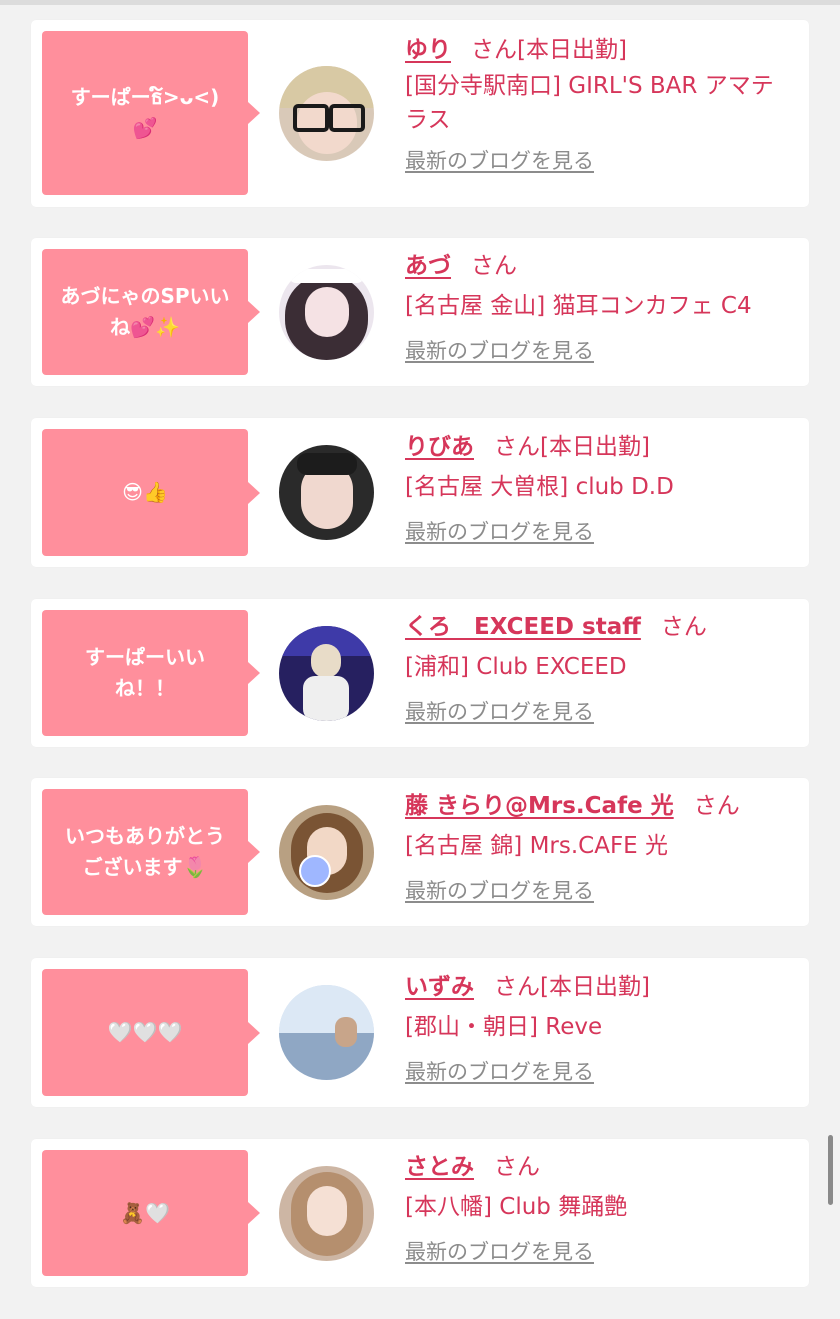 This screenshot has width=840, height=1319. What do you see at coordinates (504, 1027) in the screenshot?
I see `shop-name: [郡山・朝日] Reve` at bounding box center [504, 1027].